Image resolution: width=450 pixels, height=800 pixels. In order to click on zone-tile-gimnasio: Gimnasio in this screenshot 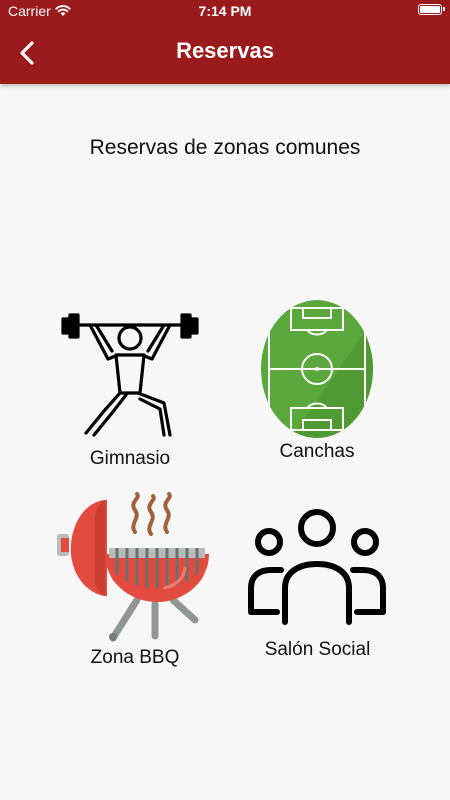, I will do `click(130, 389)`.